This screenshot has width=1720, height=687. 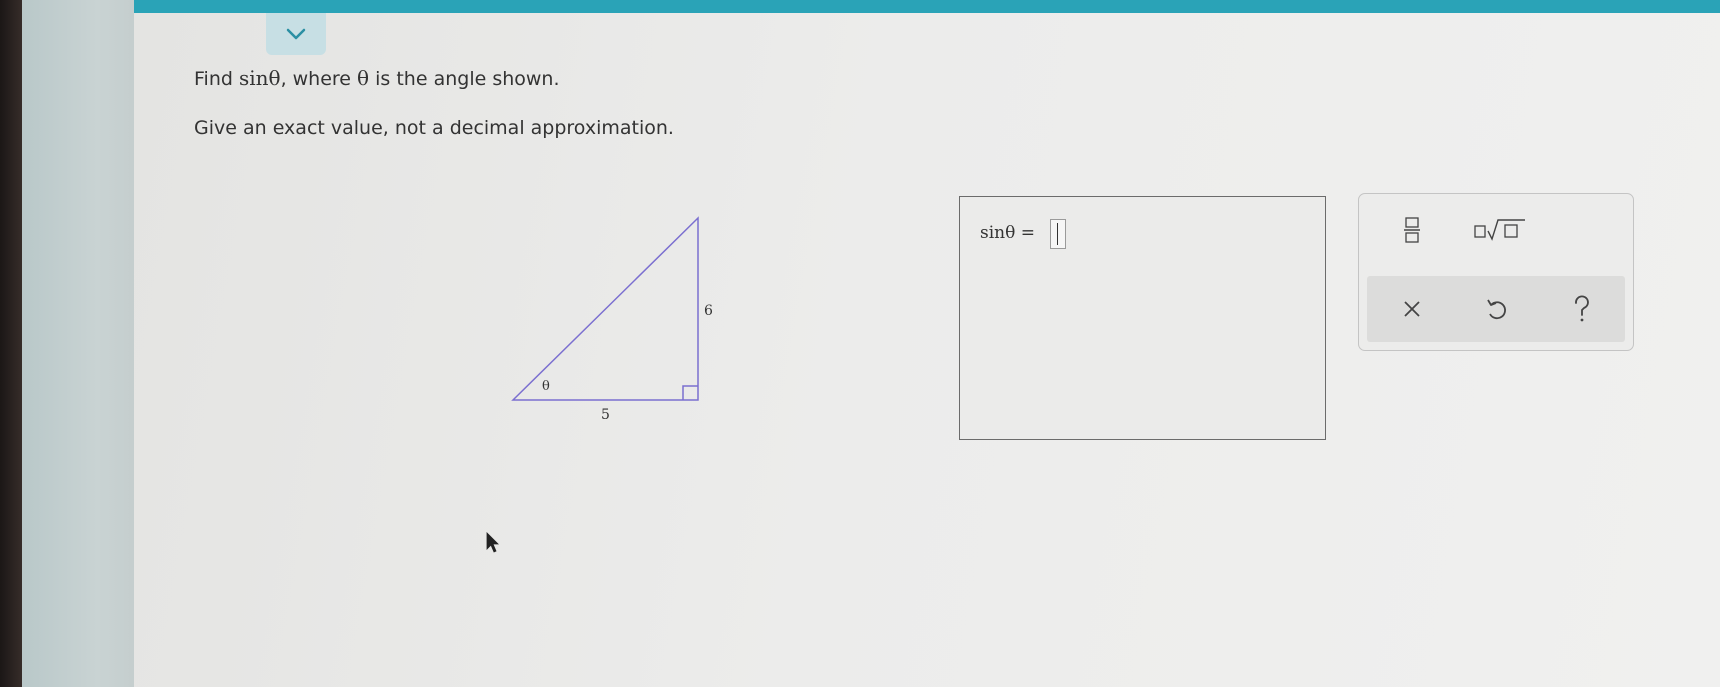 I want to click on sin-theta-math: sinθ, so click(x=259, y=78).